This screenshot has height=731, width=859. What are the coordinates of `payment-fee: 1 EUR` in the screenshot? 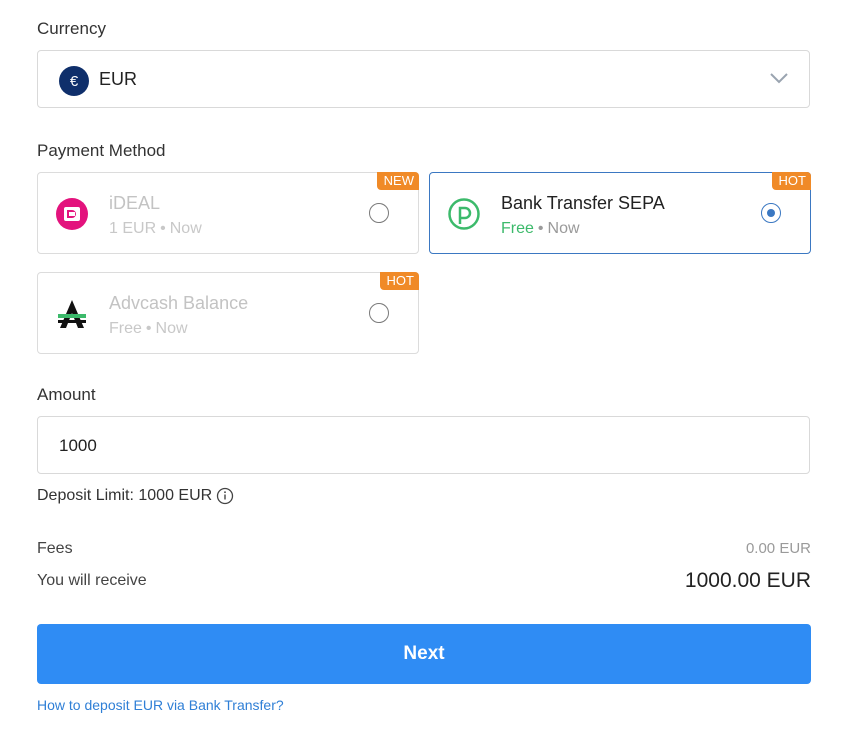 It's located at (133, 228).